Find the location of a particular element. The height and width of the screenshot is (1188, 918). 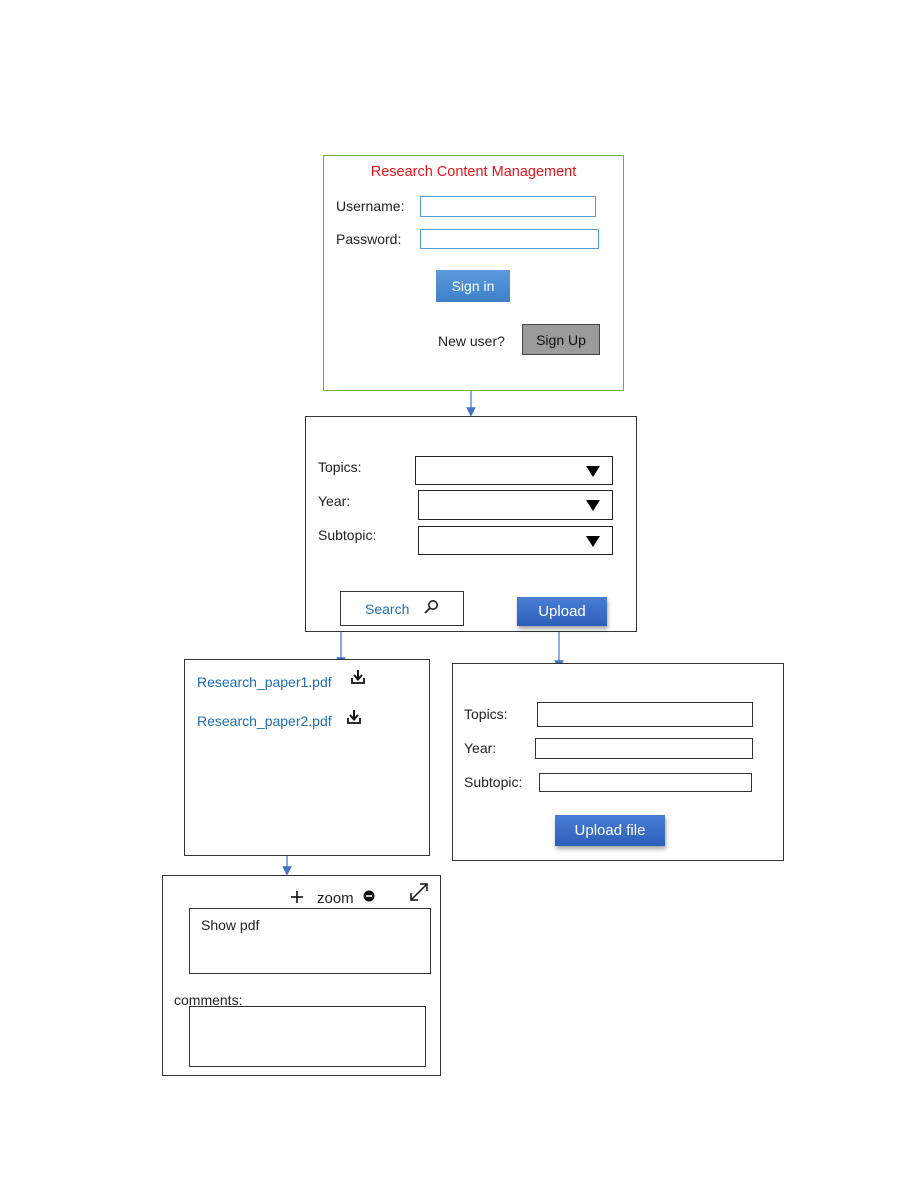

app-title: Research Content Management is located at coordinates (473, 172).